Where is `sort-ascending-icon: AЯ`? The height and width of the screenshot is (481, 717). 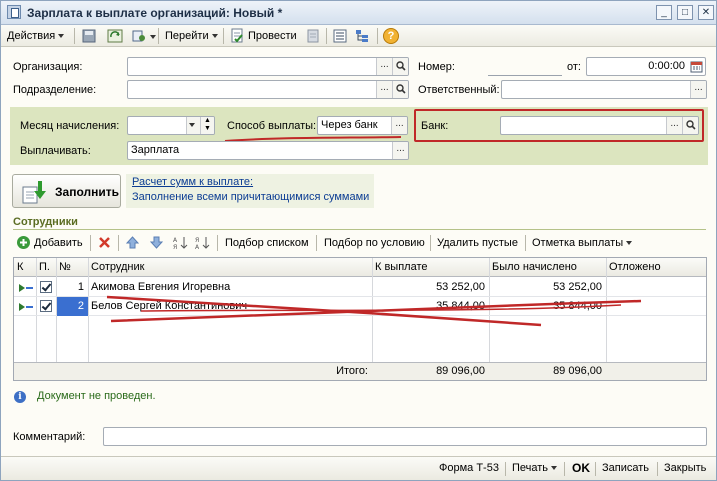 sort-ascending-icon: AЯ is located at coordinates (180, 242).